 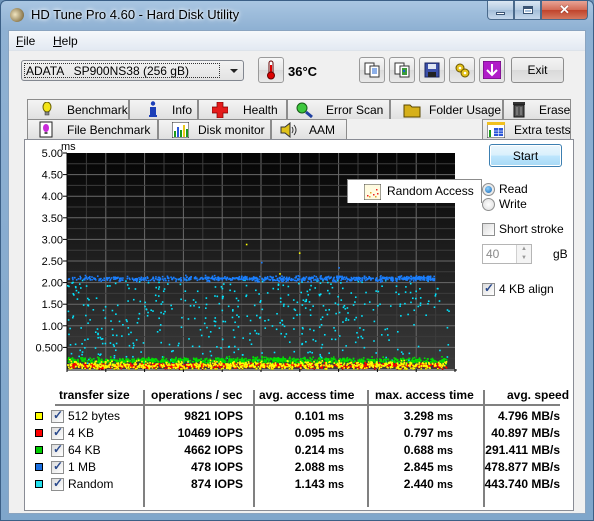 I want to click on short-stroke-checkbox, so click(x=488, y=229).